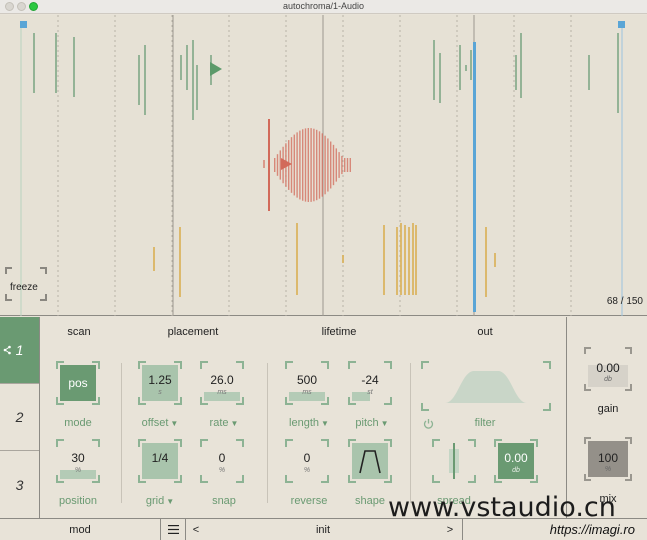  What do you see at coordinates (592, 529) in the screenshot?
I see `website-link: https://imagi.ro` at bounding box center [592, 529].